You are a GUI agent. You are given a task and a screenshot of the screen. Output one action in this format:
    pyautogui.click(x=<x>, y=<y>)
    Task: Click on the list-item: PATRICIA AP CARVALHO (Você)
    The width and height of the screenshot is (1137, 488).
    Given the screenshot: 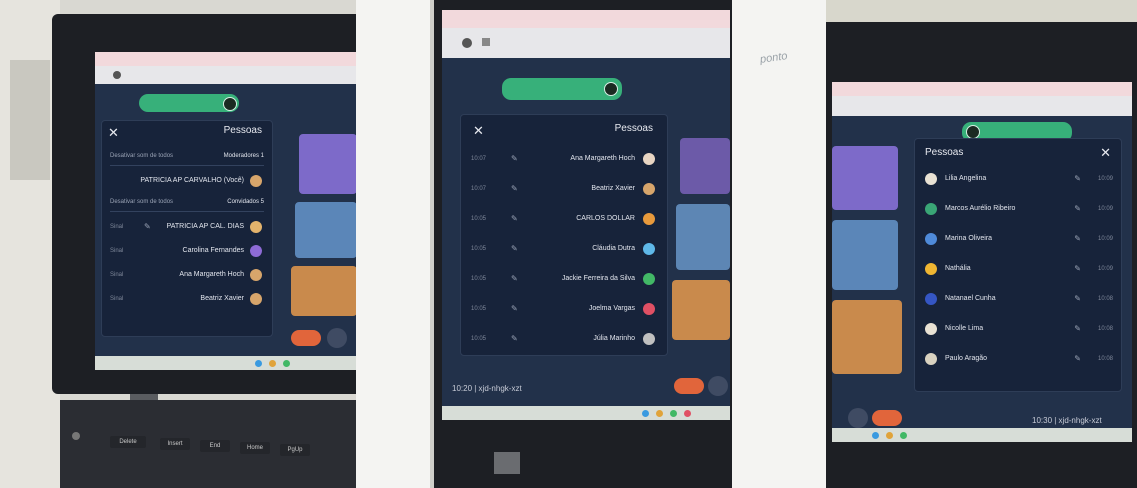 What is the action you would take?
    pyautogui.click(x=187, y=181)
    